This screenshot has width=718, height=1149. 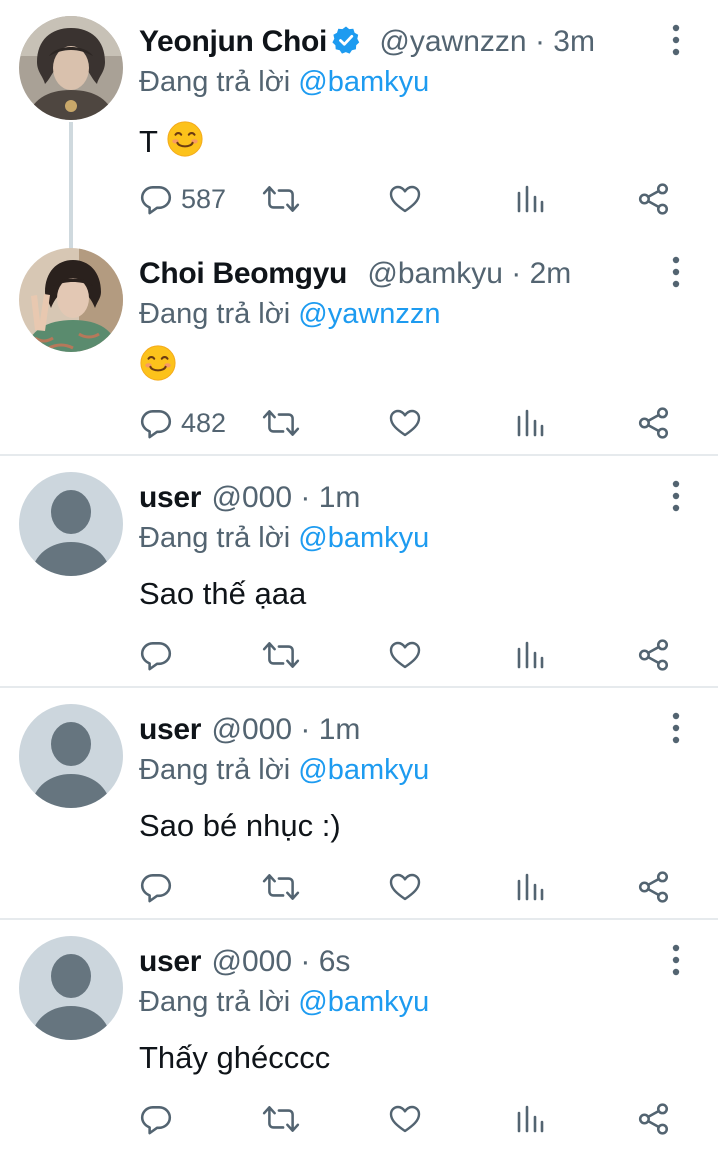 I want to click on display-name: Yeonjun Choi, so click(x=233, y=41).